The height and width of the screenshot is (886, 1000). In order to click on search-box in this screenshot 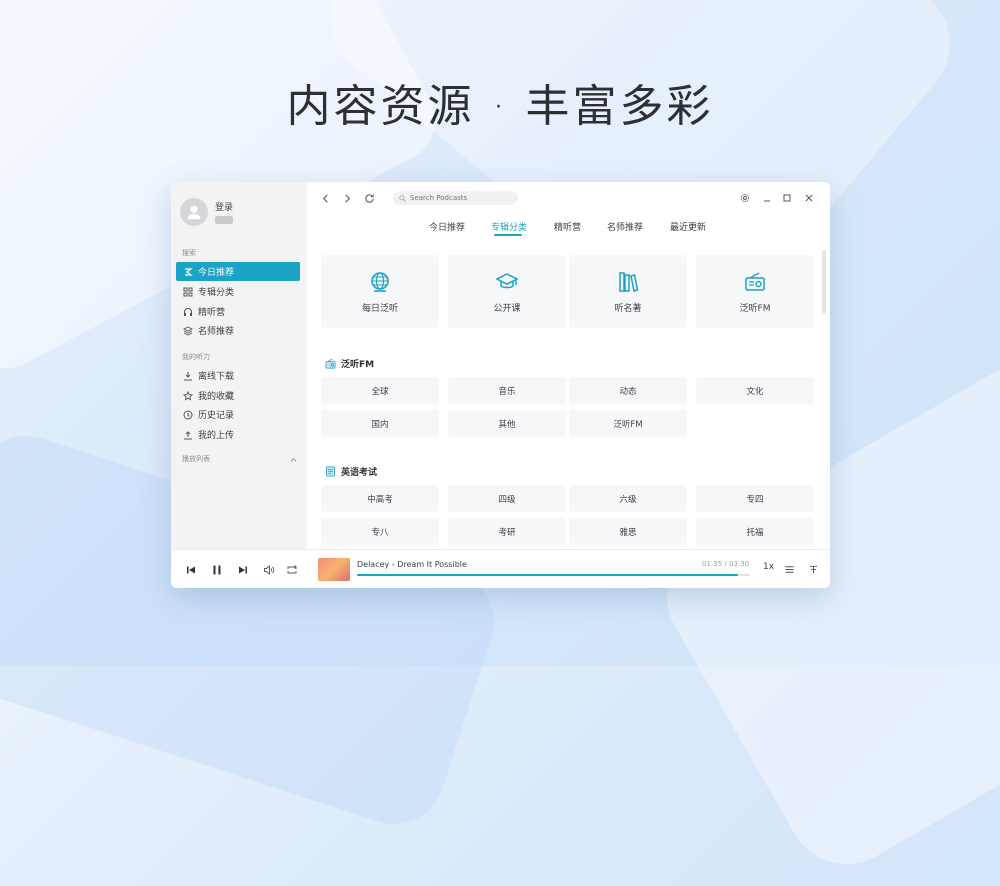, I will do `click(455, 198)`.